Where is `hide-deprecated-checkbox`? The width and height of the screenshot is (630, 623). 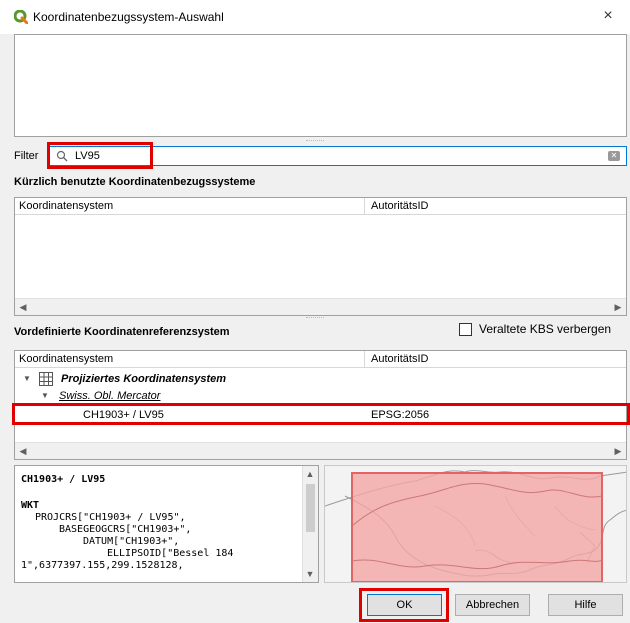
hide-deprecated-checkbox is located at coordinates (465, 329).